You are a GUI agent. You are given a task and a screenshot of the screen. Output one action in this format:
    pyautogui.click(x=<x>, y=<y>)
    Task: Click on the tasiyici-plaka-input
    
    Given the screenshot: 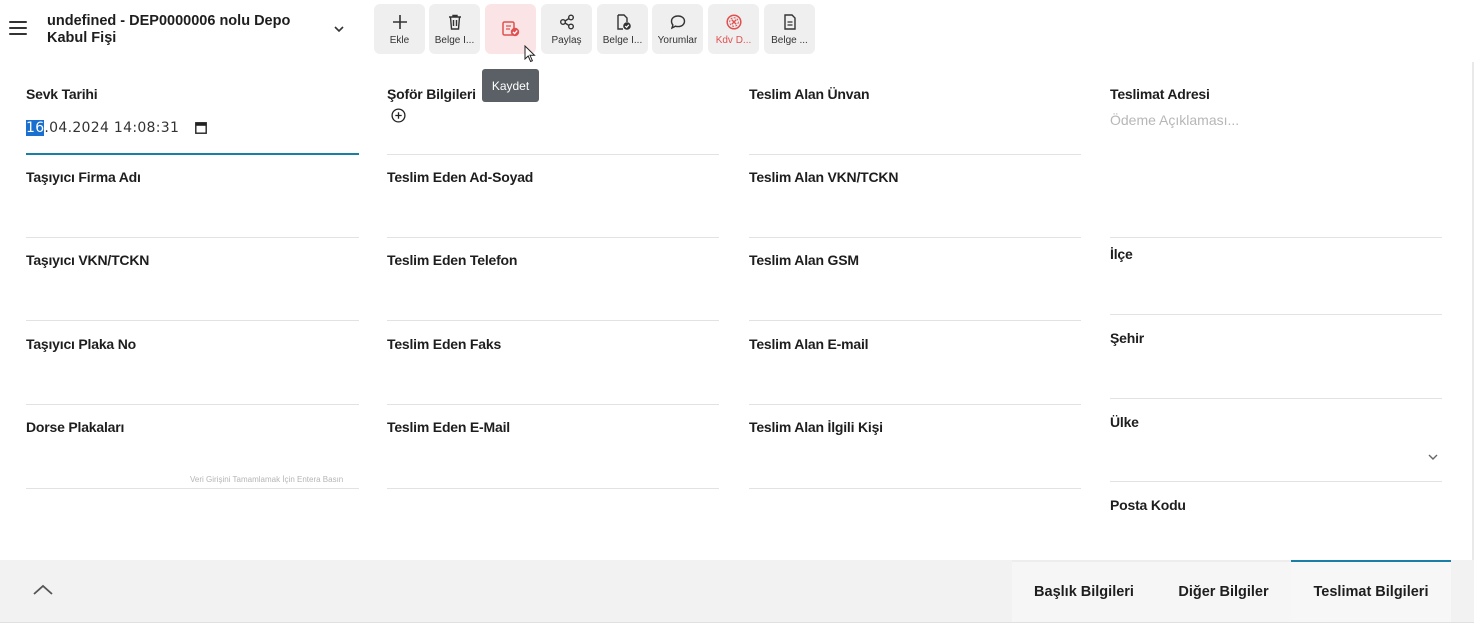 What is the action you would take?
    pyautogui.click(x=192, y=404)
    